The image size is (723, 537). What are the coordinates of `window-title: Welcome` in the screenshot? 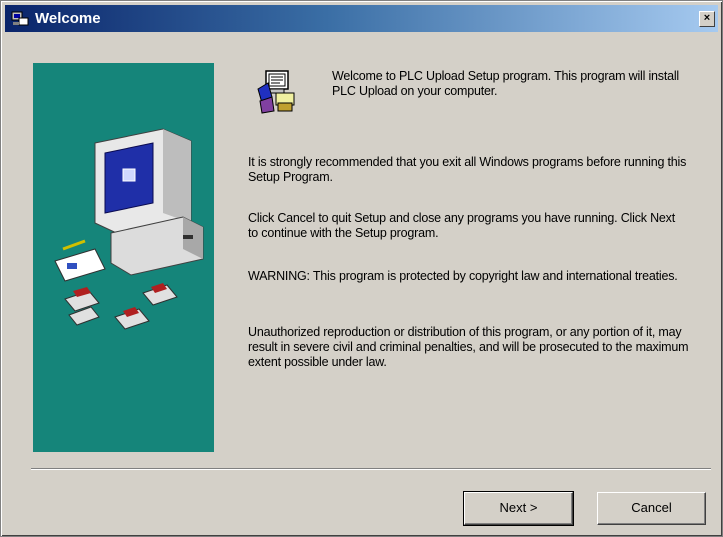 It's located at (68, 18).